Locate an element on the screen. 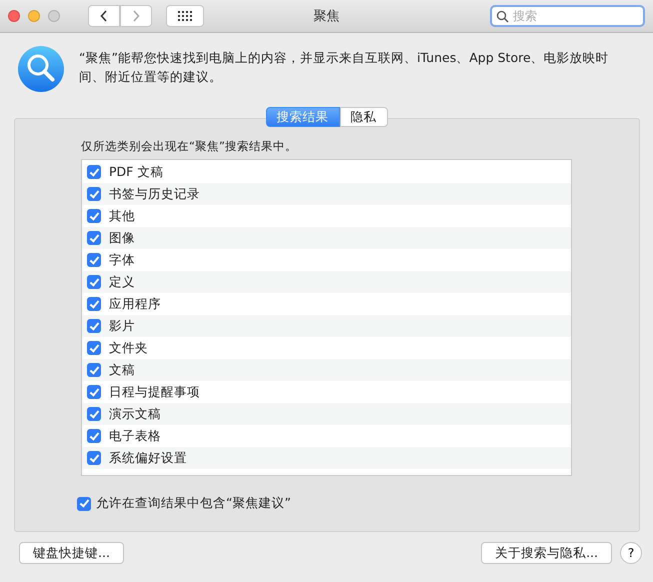 The image size is (653, 582). search-field: 搜索 is located at coordinates (567, 16).